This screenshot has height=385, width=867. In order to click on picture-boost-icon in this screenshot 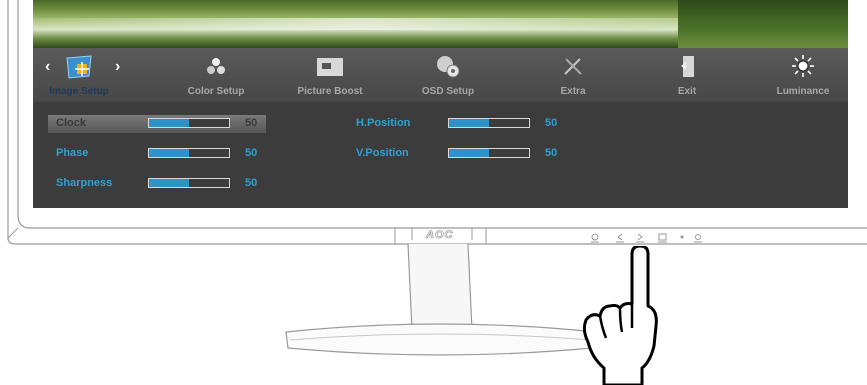, I will do `click(330, 67)`.